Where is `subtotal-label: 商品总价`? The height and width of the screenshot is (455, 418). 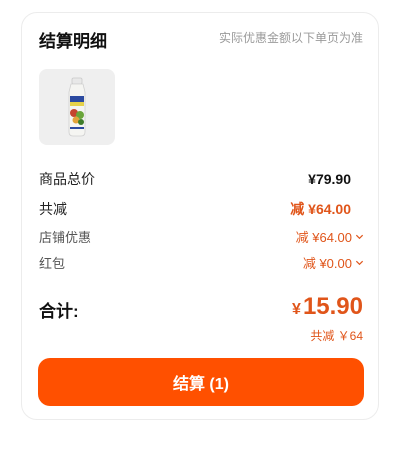
subtotal-label: 商品总价 is located at coordinates (67, 179).